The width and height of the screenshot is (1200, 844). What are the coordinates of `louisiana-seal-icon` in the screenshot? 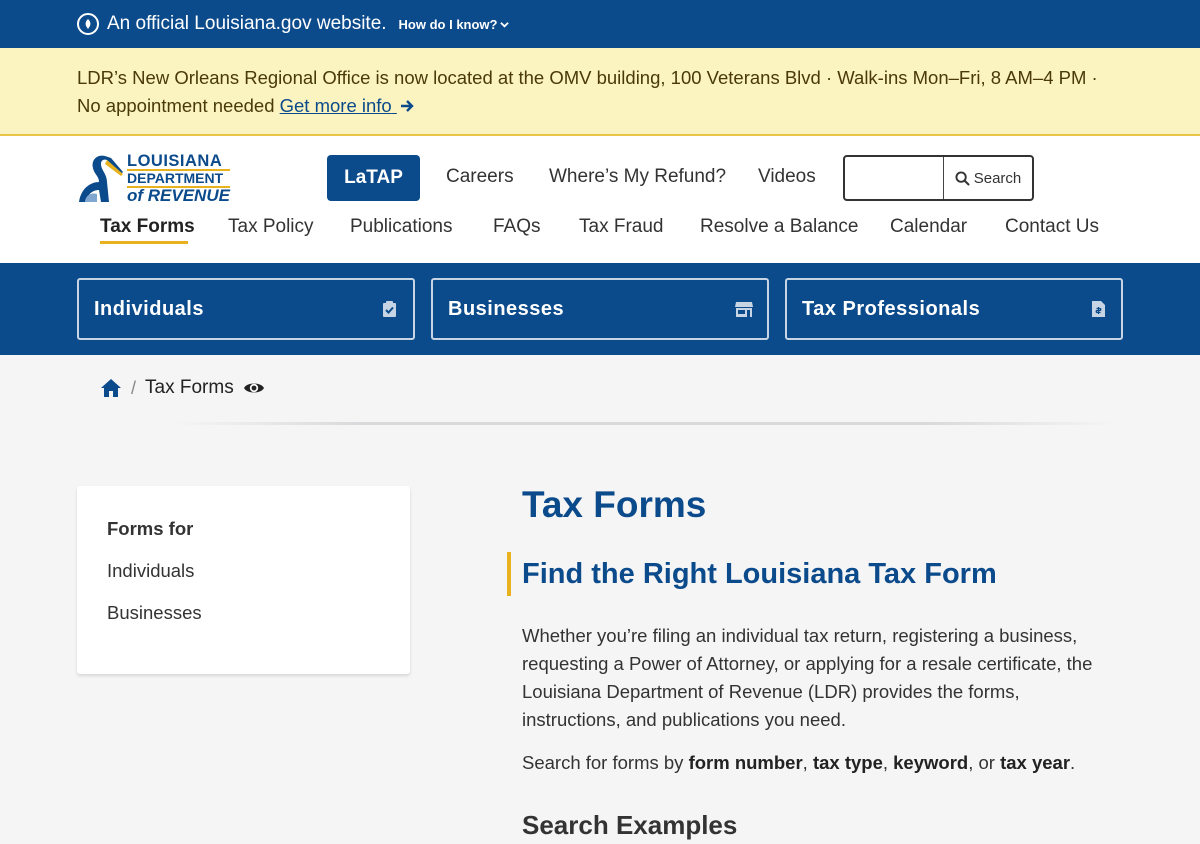 It's located at (88, 24).